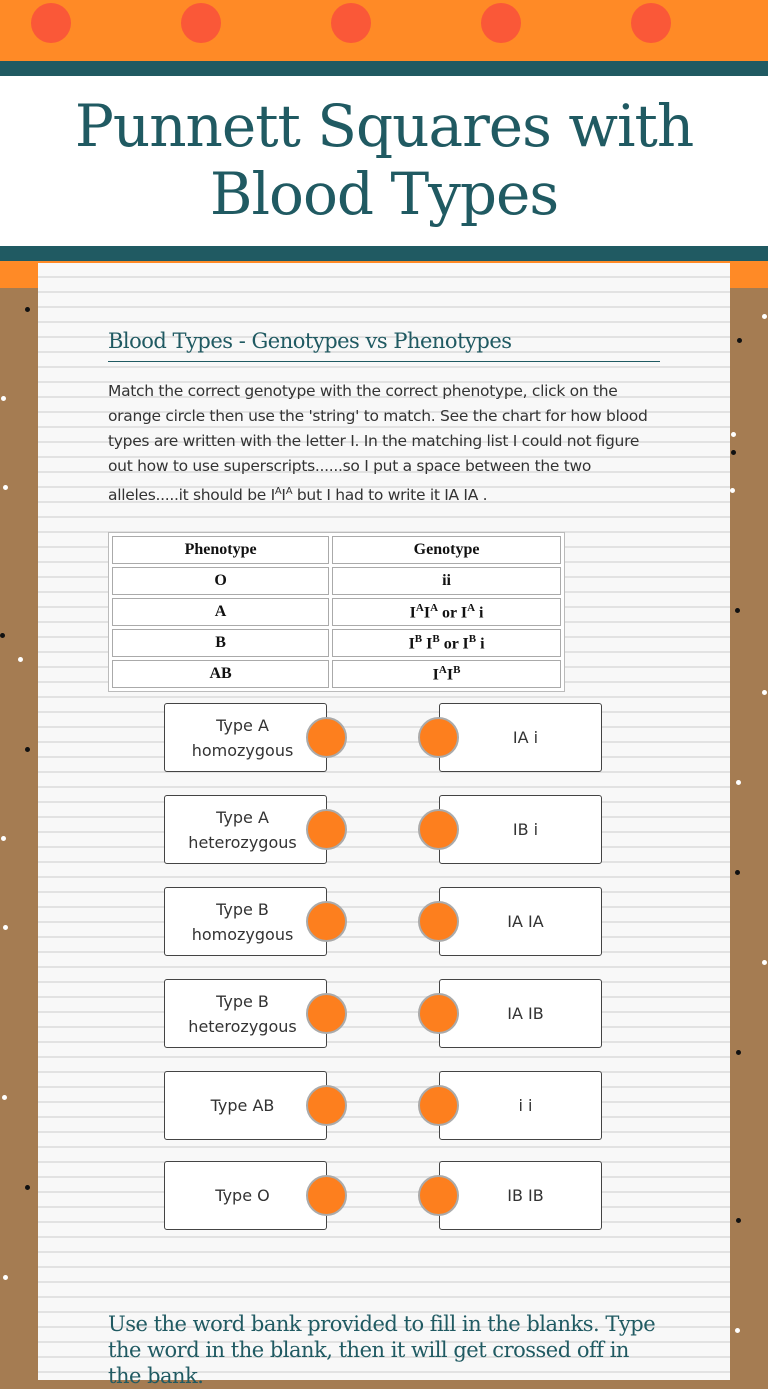 The width and height of the screenshot is (768, 1389). What do you see at coordinates (242, 830) in the screenshot?
I see `phenotype-label: Type A heterozygous` at bounding box center [242, 830].